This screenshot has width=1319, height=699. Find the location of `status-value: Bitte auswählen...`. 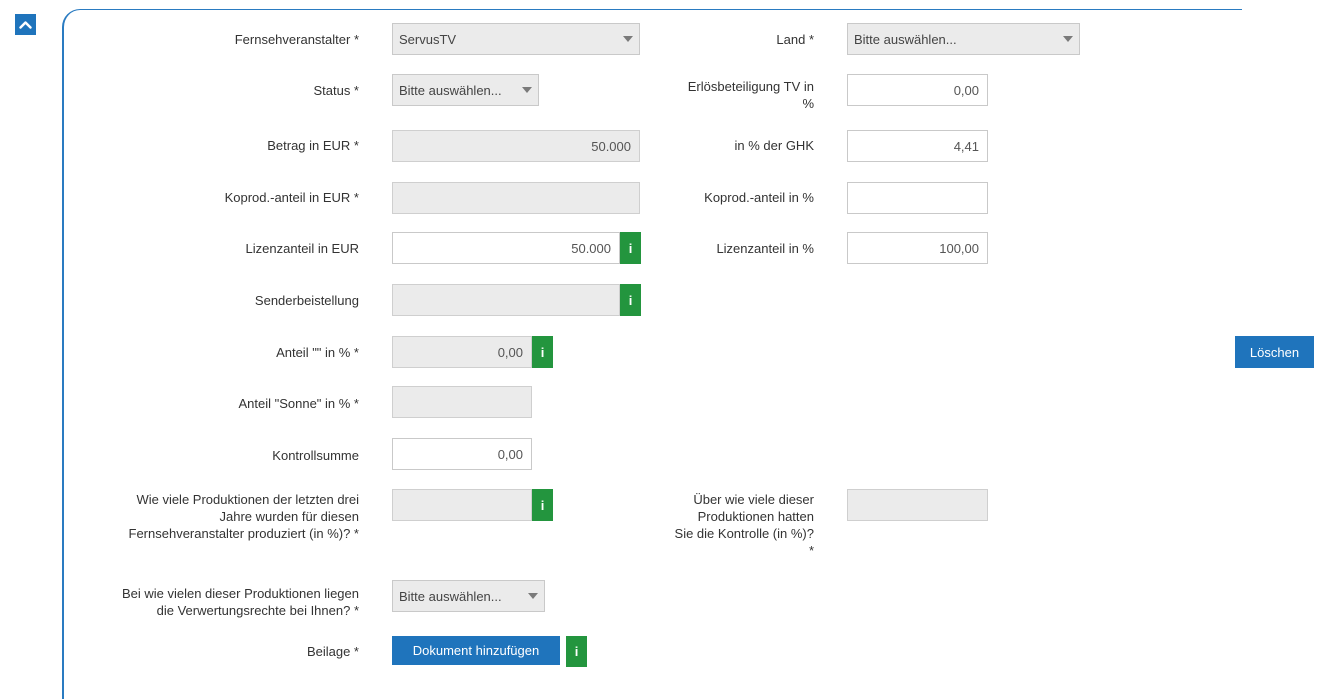

status-value: Bitte auswählen... is located at coordinates (450, 90).